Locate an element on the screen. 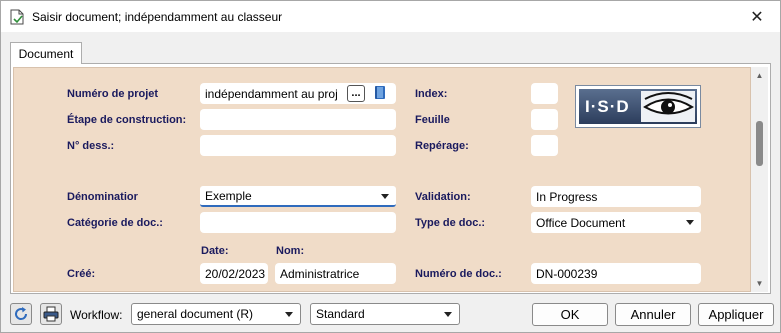  doc-number-value: DN-000239 is located at coordinates (567, 273).